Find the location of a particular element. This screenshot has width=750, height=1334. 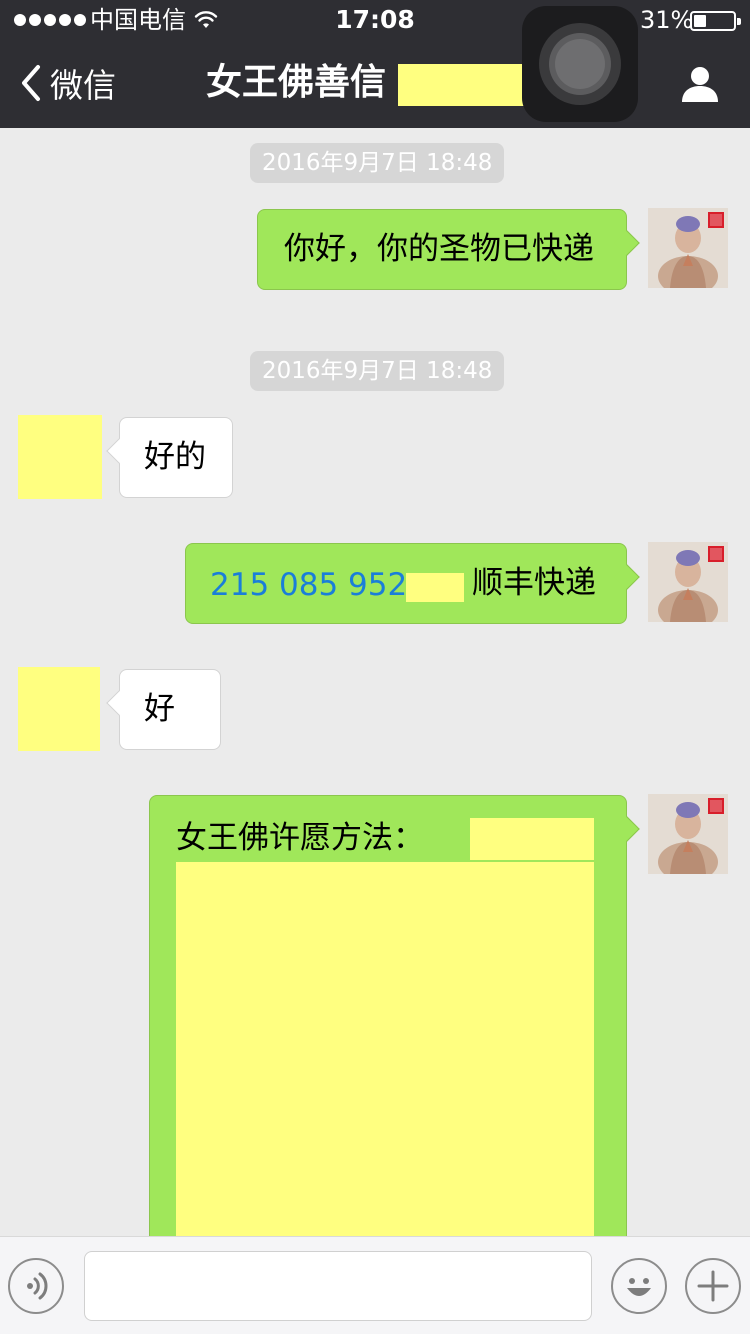

chat-title: 女王佛善信 is located at coordinates (296, 82).